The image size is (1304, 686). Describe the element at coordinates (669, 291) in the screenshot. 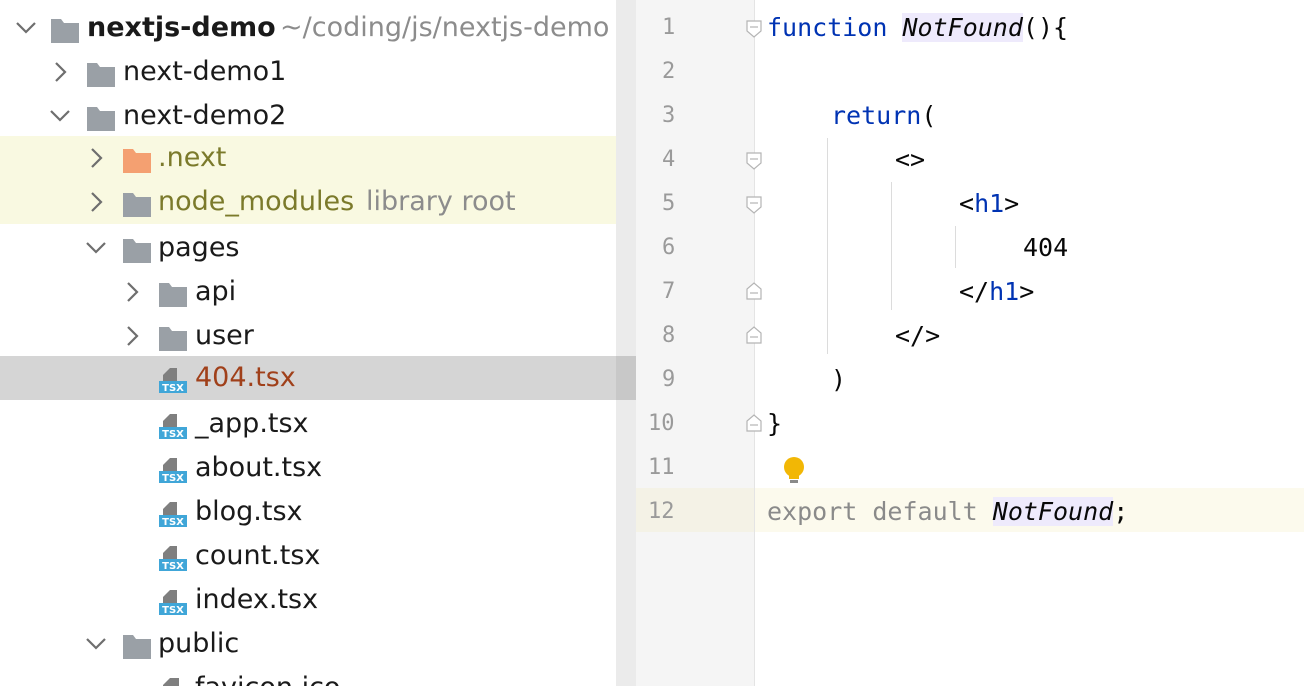

I see `line-number: 7` at that location.